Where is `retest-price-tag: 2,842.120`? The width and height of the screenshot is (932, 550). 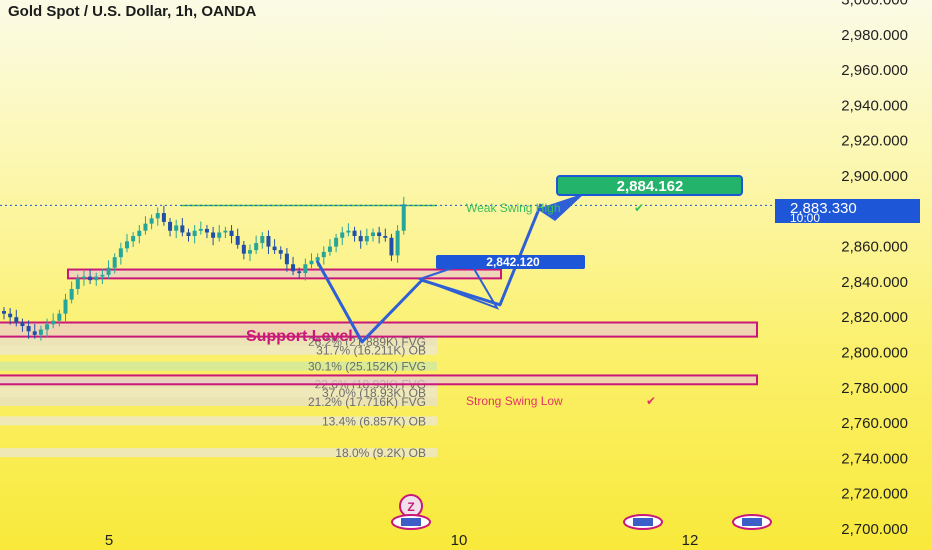 retest-price-tag: 2,842.120 is located at coordinates (510, 262).